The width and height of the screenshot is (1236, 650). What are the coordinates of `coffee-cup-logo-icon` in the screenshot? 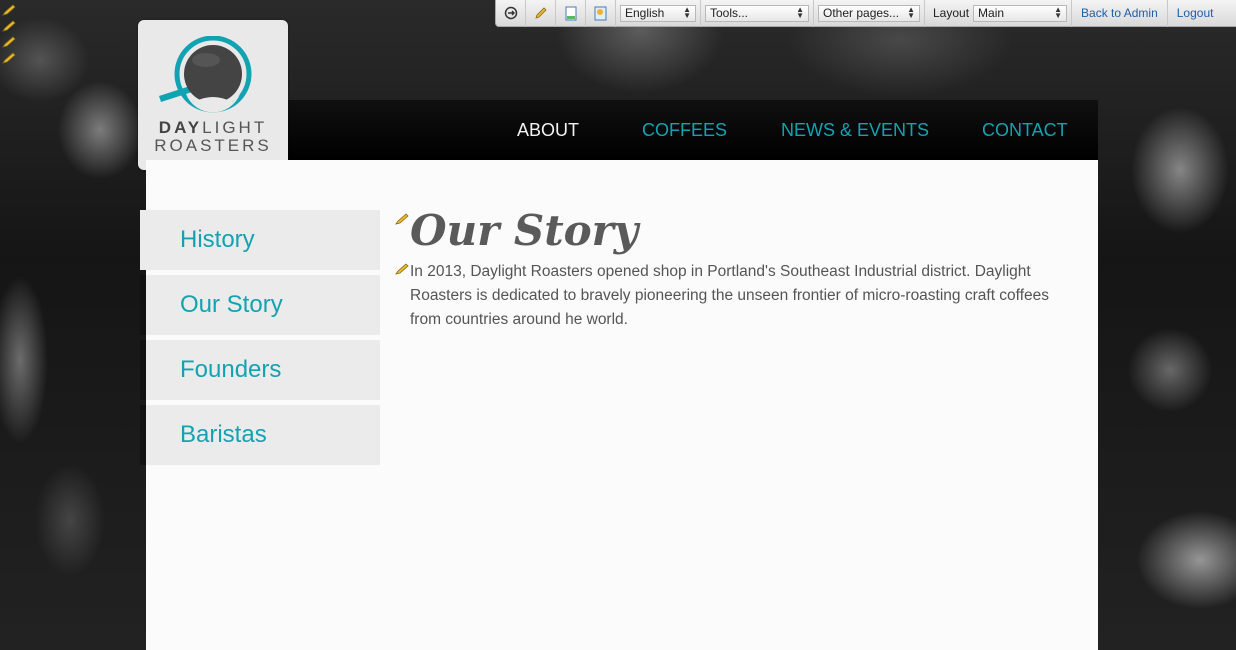 It's located at (205, 74).